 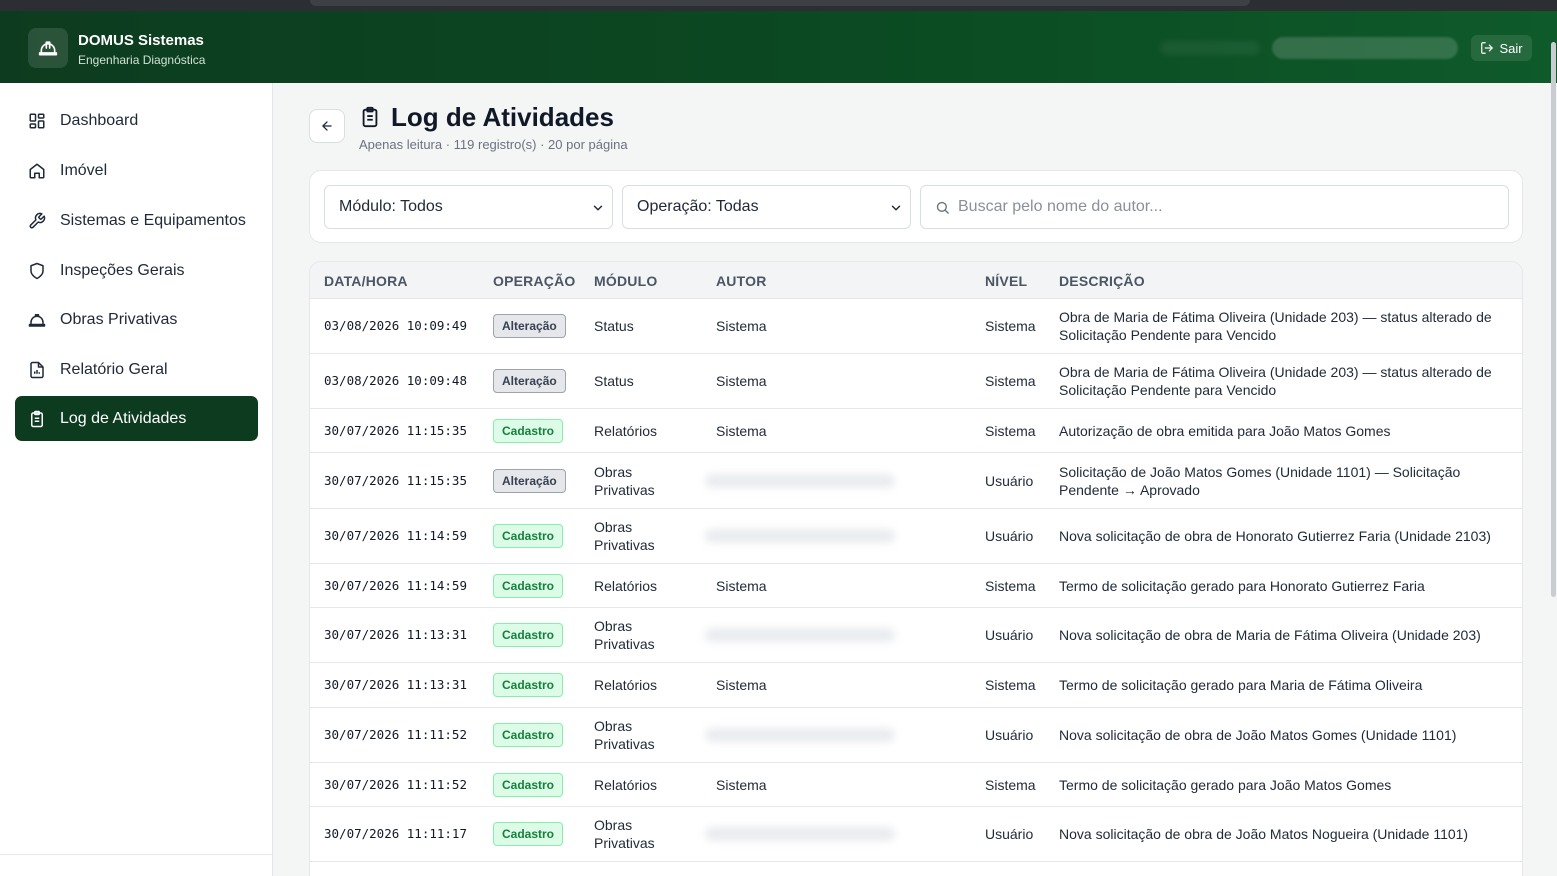 I want to click on home-icon, so click(x=37, y=170).